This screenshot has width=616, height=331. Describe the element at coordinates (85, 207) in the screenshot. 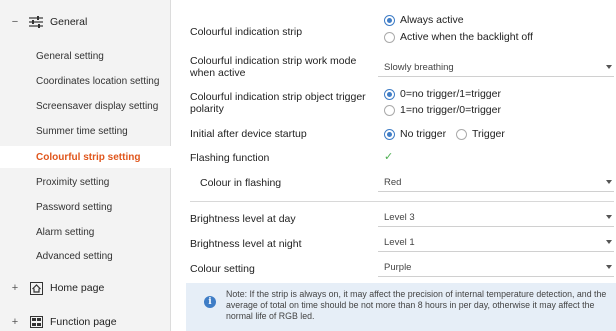

I see `sidebar-item-password: Password setting` at that location.